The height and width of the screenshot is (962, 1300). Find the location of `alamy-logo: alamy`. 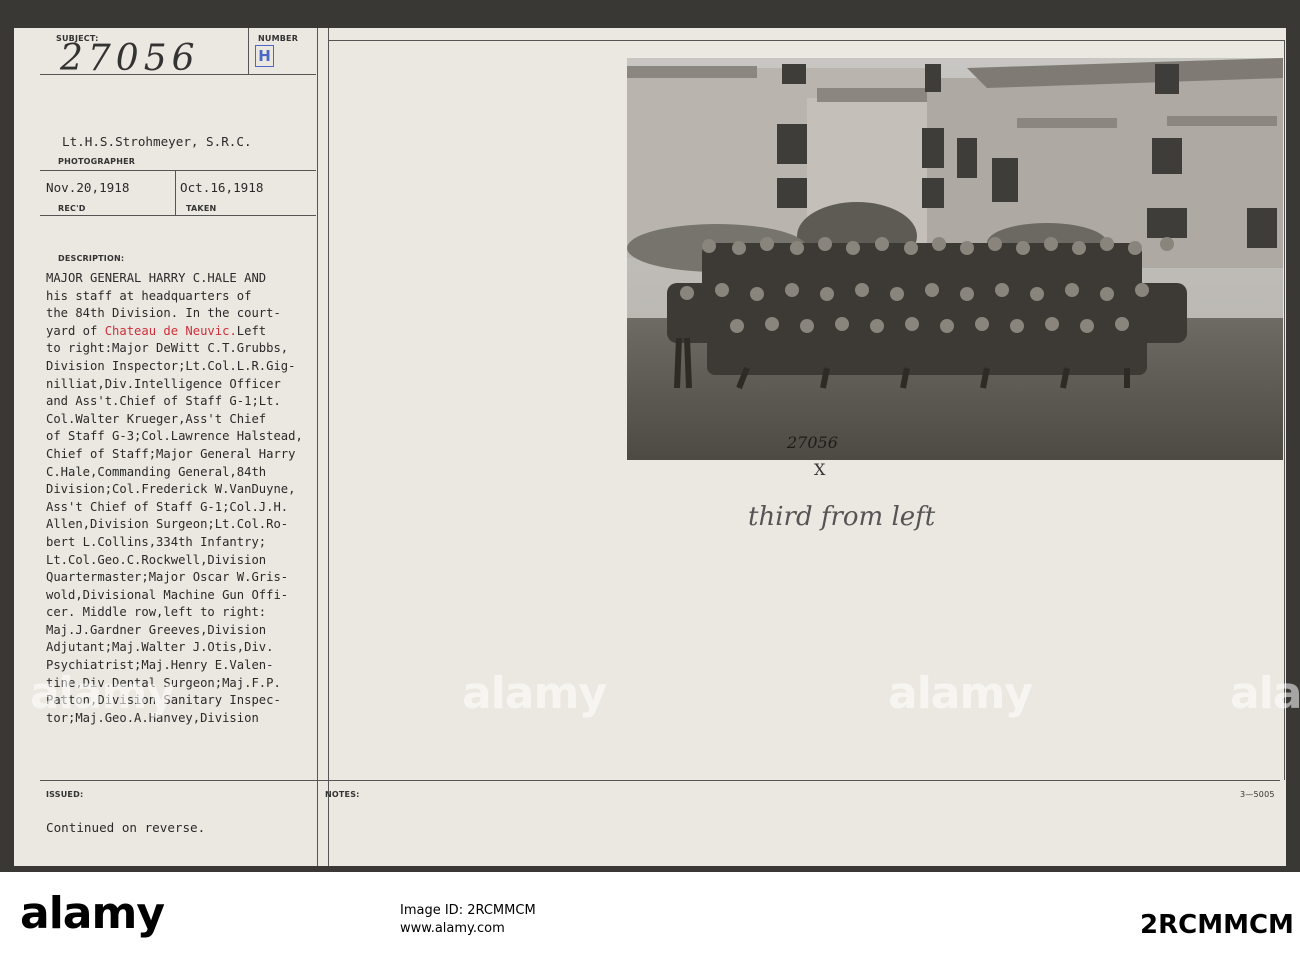

alamy-logo: alamy is located at coordinates (92, 913).